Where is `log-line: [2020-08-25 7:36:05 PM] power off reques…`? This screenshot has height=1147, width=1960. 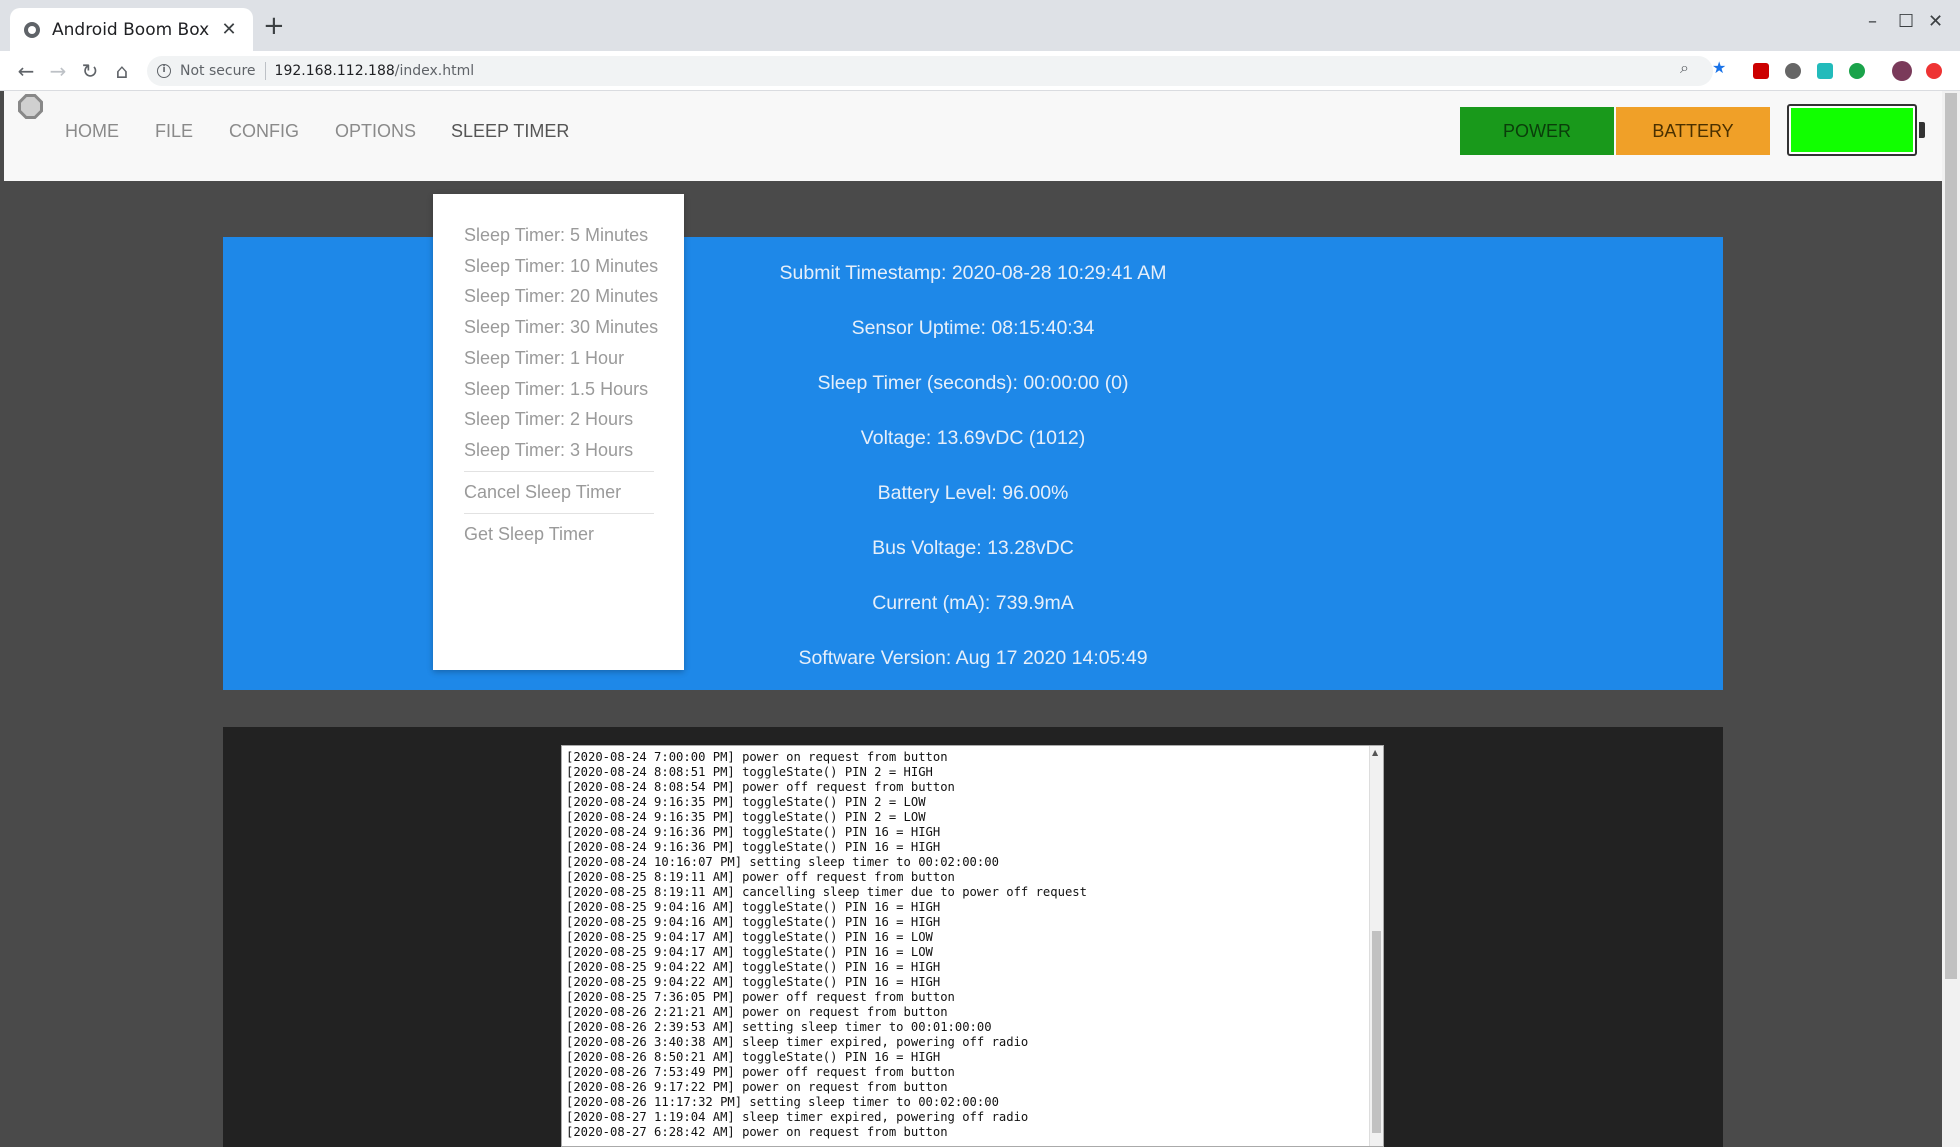
log-line: [2020-08-25 7:36:05 PM] power off reques… is located at coordinates (760, 997).